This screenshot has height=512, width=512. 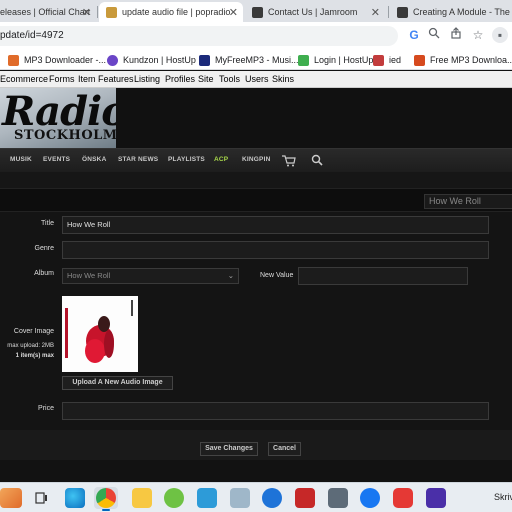 I want to click on content-spacer, so click(x=256, y=180).